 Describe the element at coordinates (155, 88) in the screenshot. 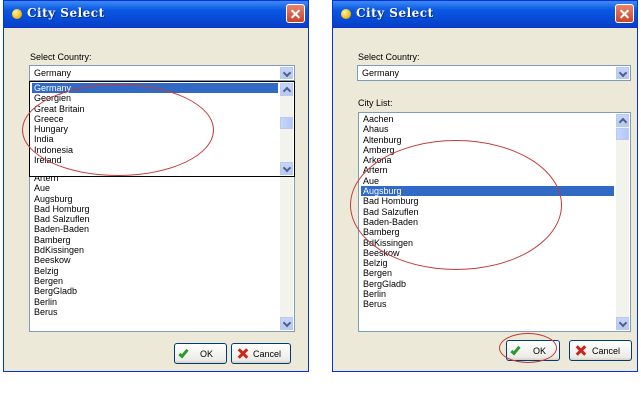

I see `list-item: Germany` at that location.